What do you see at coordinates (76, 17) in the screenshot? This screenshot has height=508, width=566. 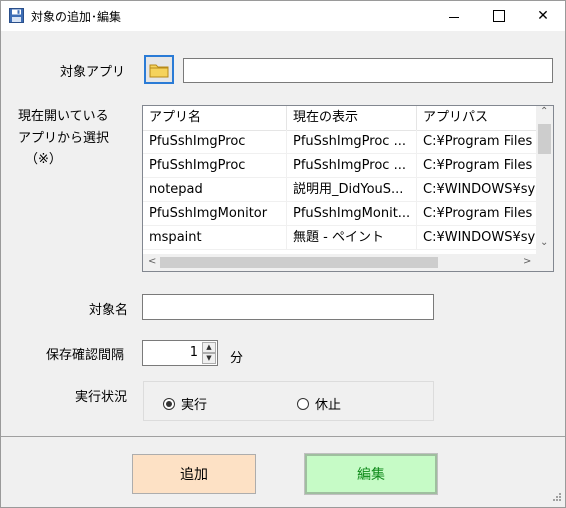 I see `window-title: 対象の追加･編集` at bounding box center [76, 17].